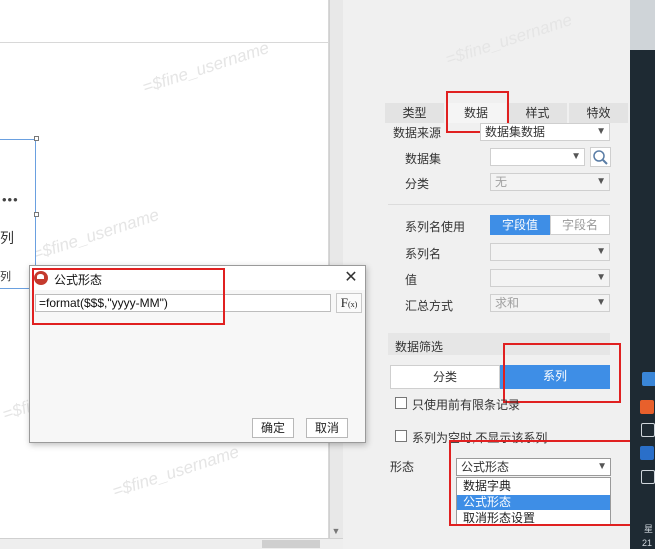  What do you see at coordinates (537, 157) in the screenshot?
I see `dataset-select: ▼` at bounding box center [537, 157].